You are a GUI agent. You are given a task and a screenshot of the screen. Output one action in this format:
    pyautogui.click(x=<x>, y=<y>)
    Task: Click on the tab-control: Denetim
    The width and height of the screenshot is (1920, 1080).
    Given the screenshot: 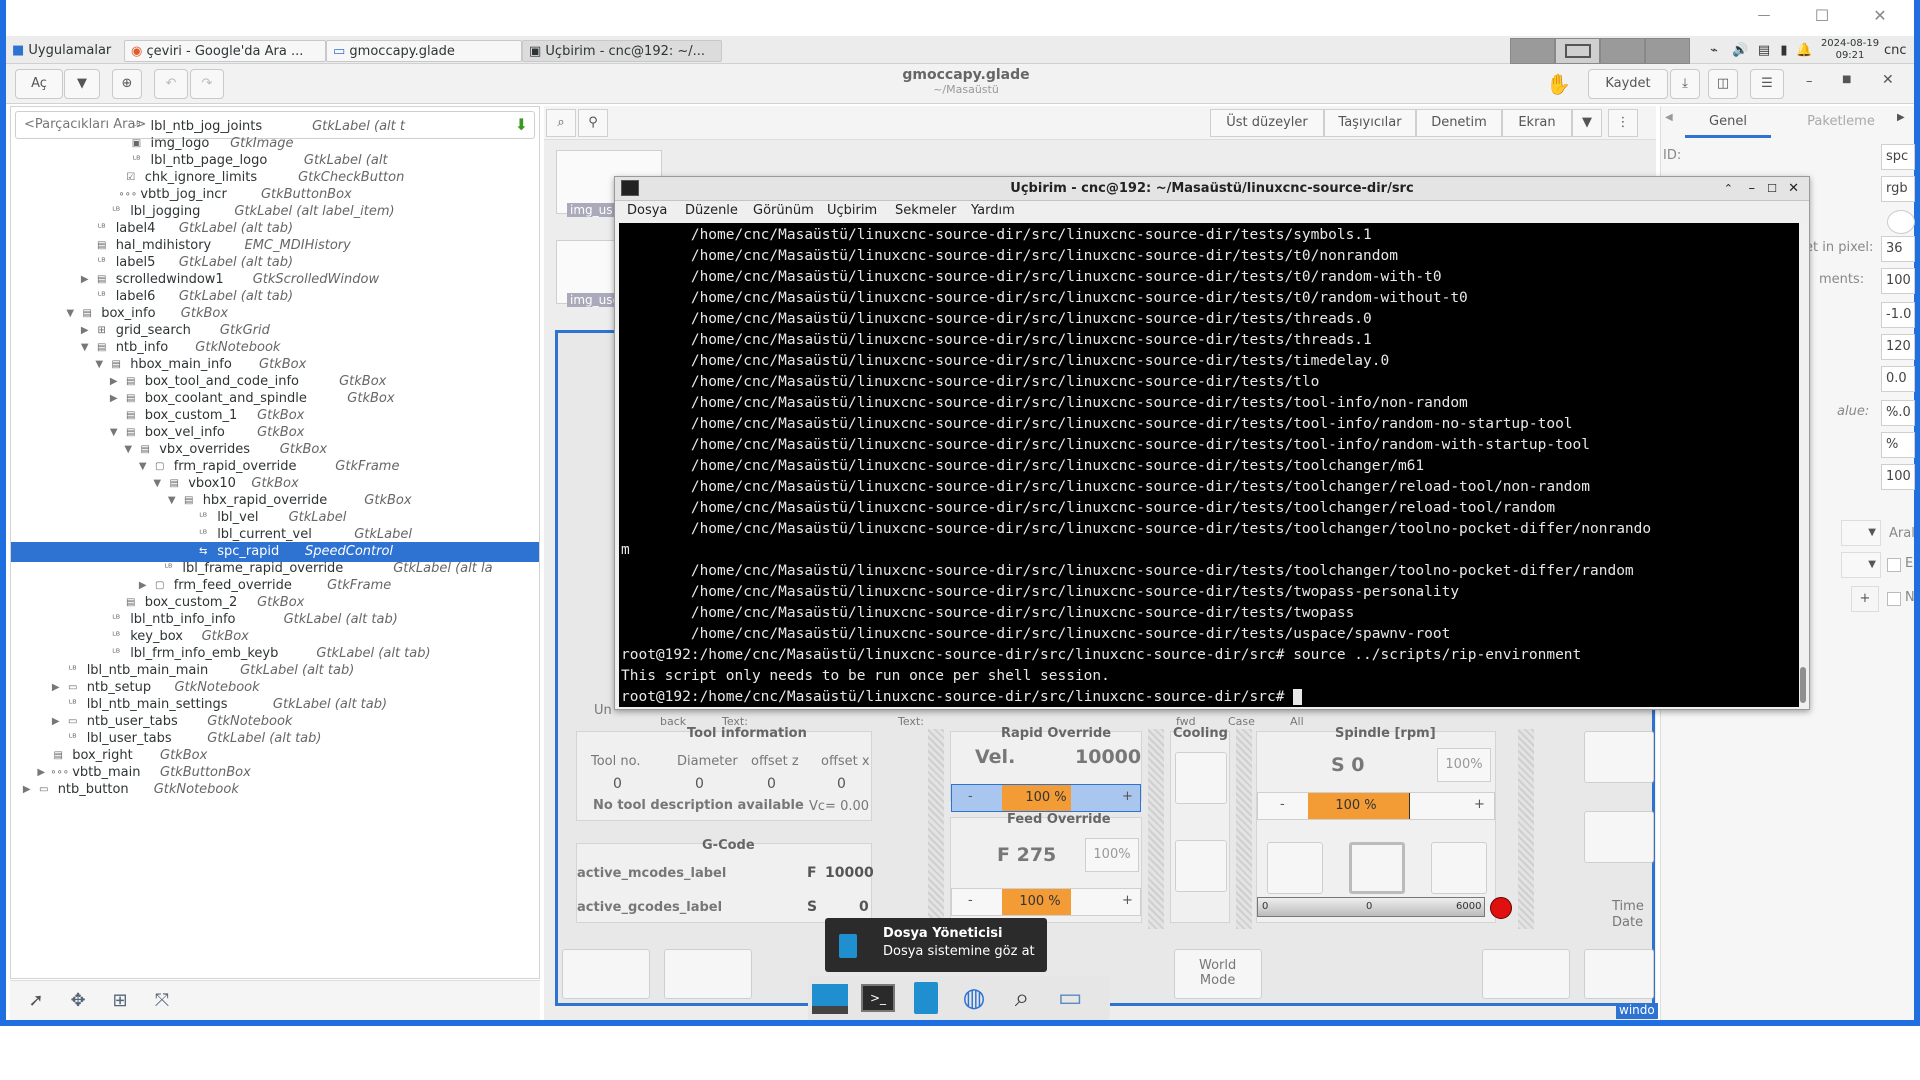 What is the action you would take?
    pyautogui.click(x=1459, y=123)
    